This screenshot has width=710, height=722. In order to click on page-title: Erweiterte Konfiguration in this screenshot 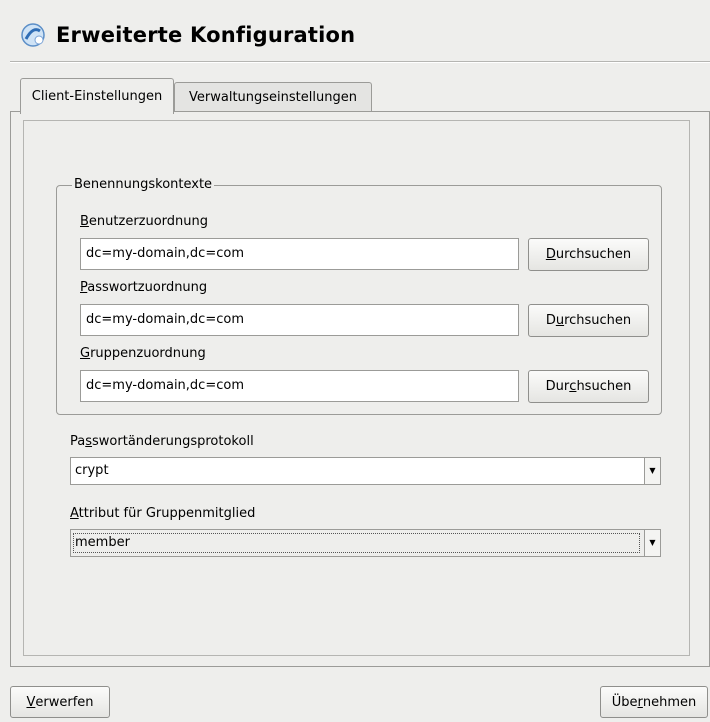, I will do `click(206, 35)`.